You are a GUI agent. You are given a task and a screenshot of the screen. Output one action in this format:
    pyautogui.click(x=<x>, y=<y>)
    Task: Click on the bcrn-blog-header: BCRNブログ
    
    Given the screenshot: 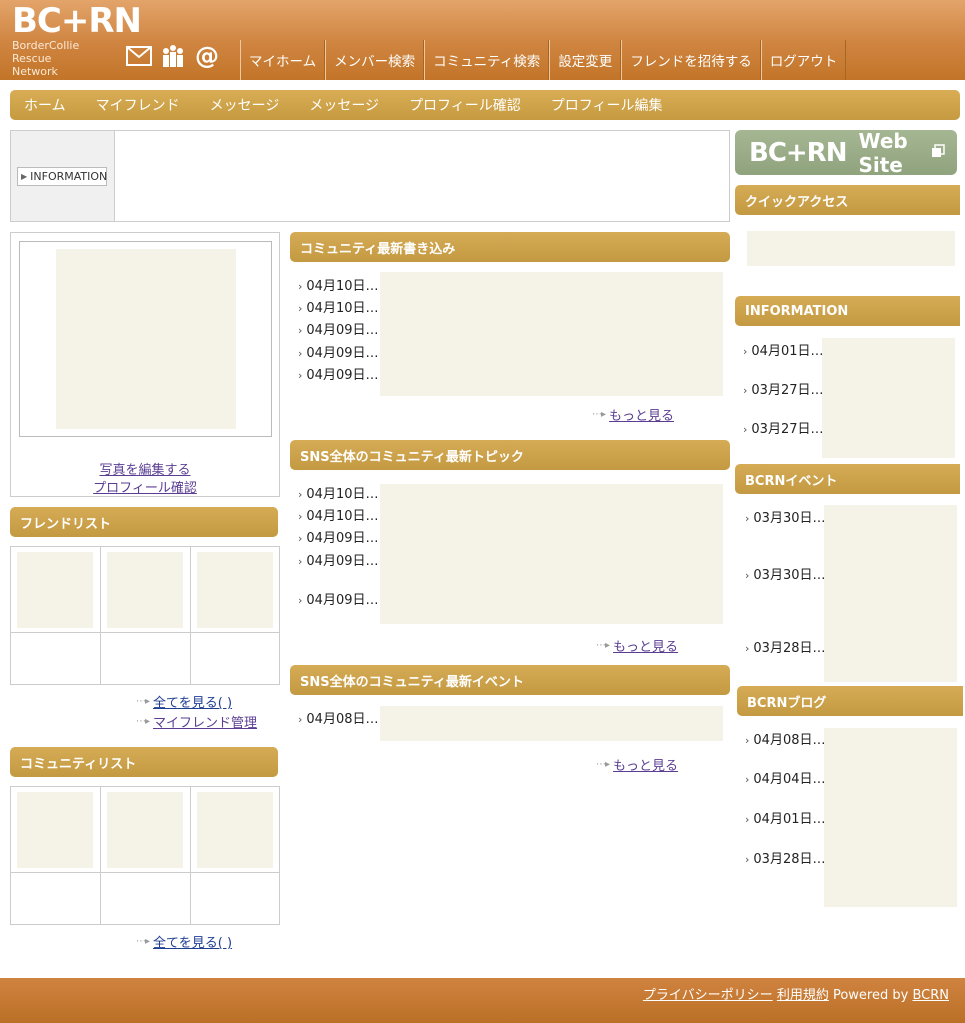 What is the action you would take?
    pyautogui.click(x=850, y=701)
    